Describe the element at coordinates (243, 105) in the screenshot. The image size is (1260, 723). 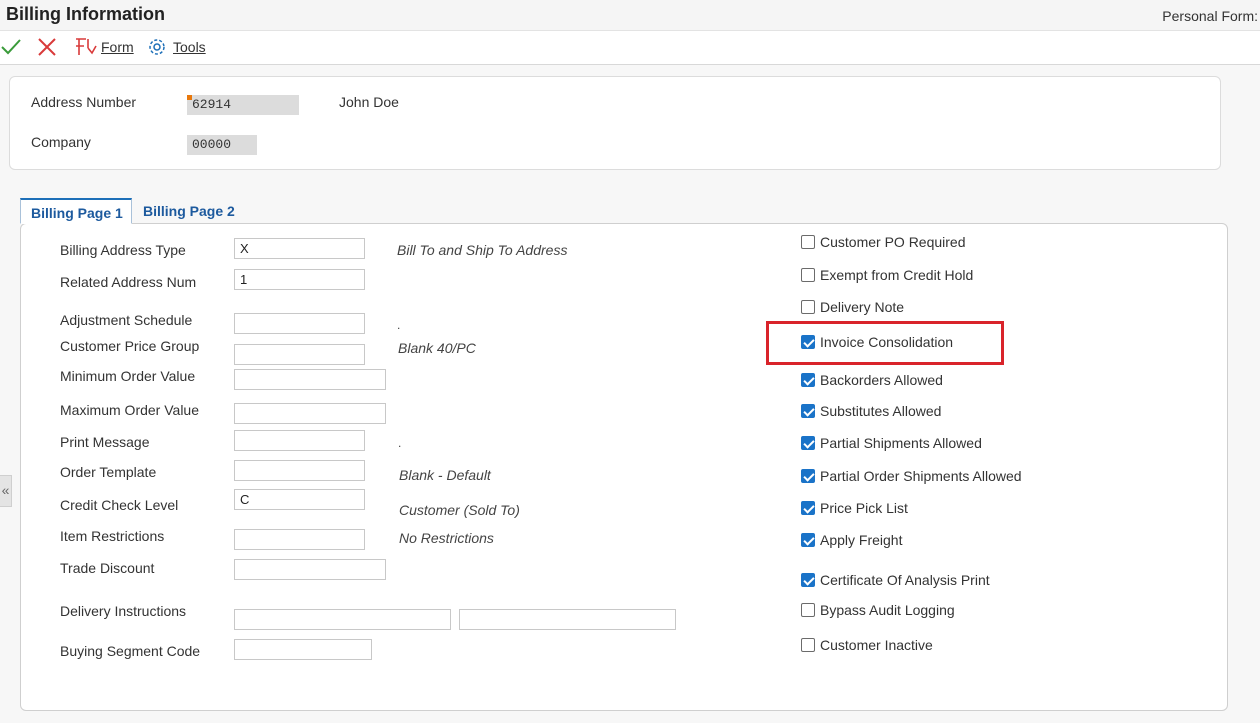
I see `address-number-field: 62914` at that location.